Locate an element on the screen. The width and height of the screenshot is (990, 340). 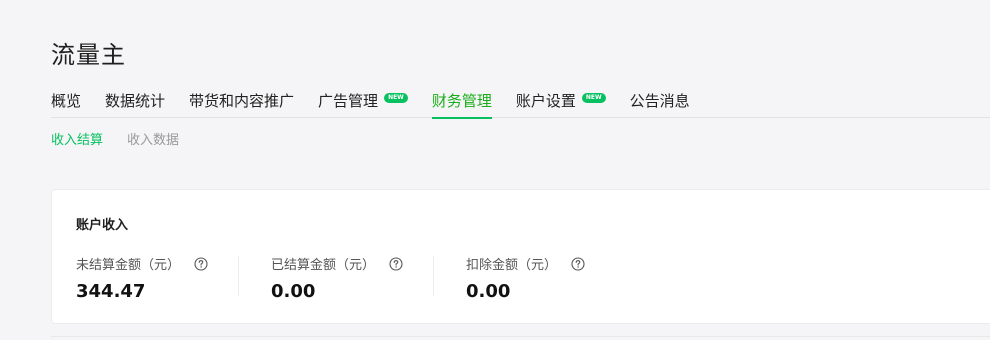
tab-label: 公告消息 is located at coordinates (659, 101).